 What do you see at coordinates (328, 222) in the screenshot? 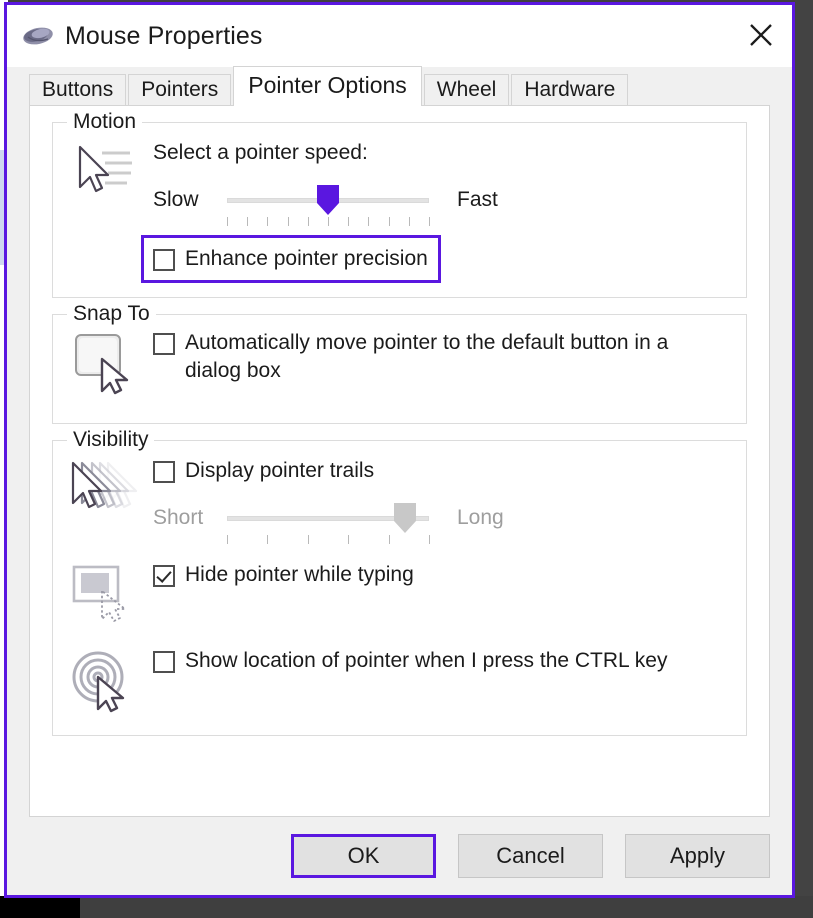
I see `pointer-speed-slider-ticks` at bounding box center [328, 222].